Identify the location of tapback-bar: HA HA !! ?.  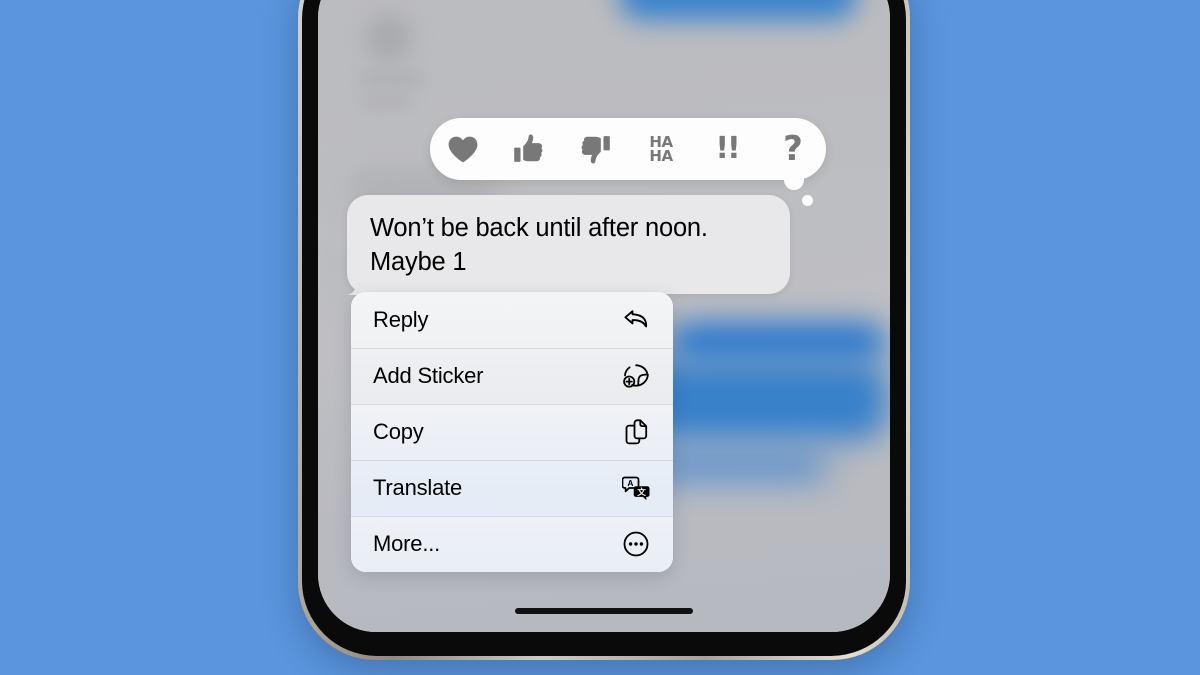
(628, 162).